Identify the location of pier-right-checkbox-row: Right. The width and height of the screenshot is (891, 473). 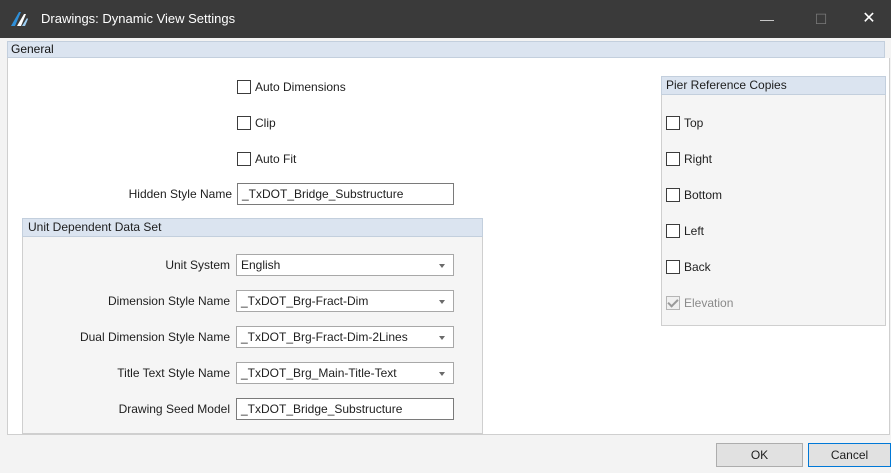
(689, 158).